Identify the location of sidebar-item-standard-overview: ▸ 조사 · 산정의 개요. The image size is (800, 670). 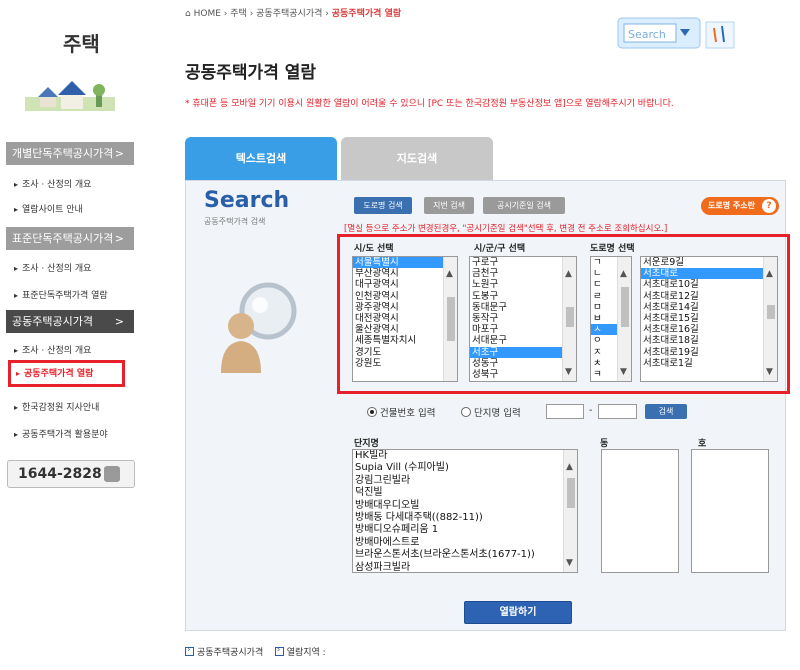
(73, 267).